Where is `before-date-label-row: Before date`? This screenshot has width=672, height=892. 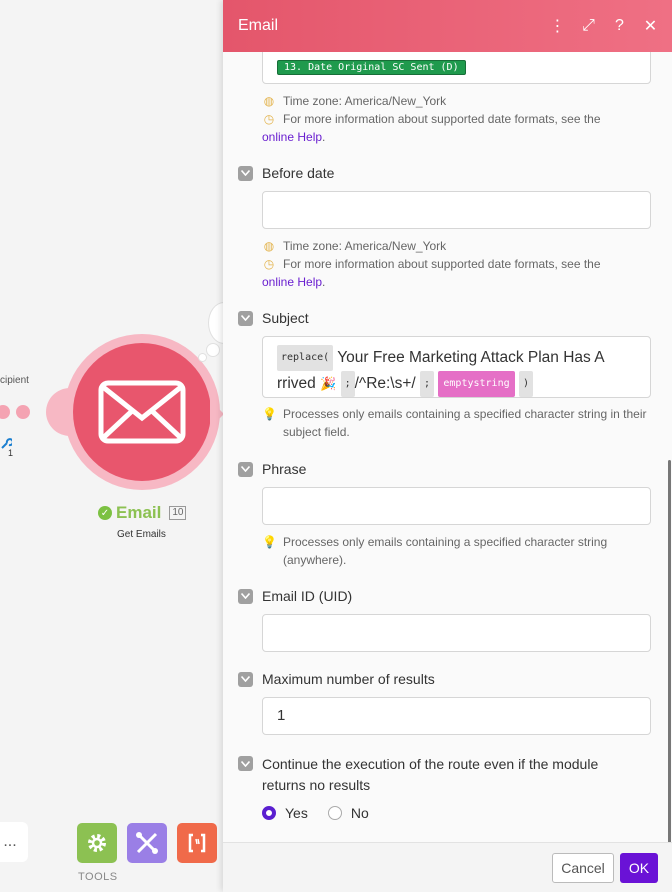 before-date-label-row: Before date is located at coordinates (286, 173).